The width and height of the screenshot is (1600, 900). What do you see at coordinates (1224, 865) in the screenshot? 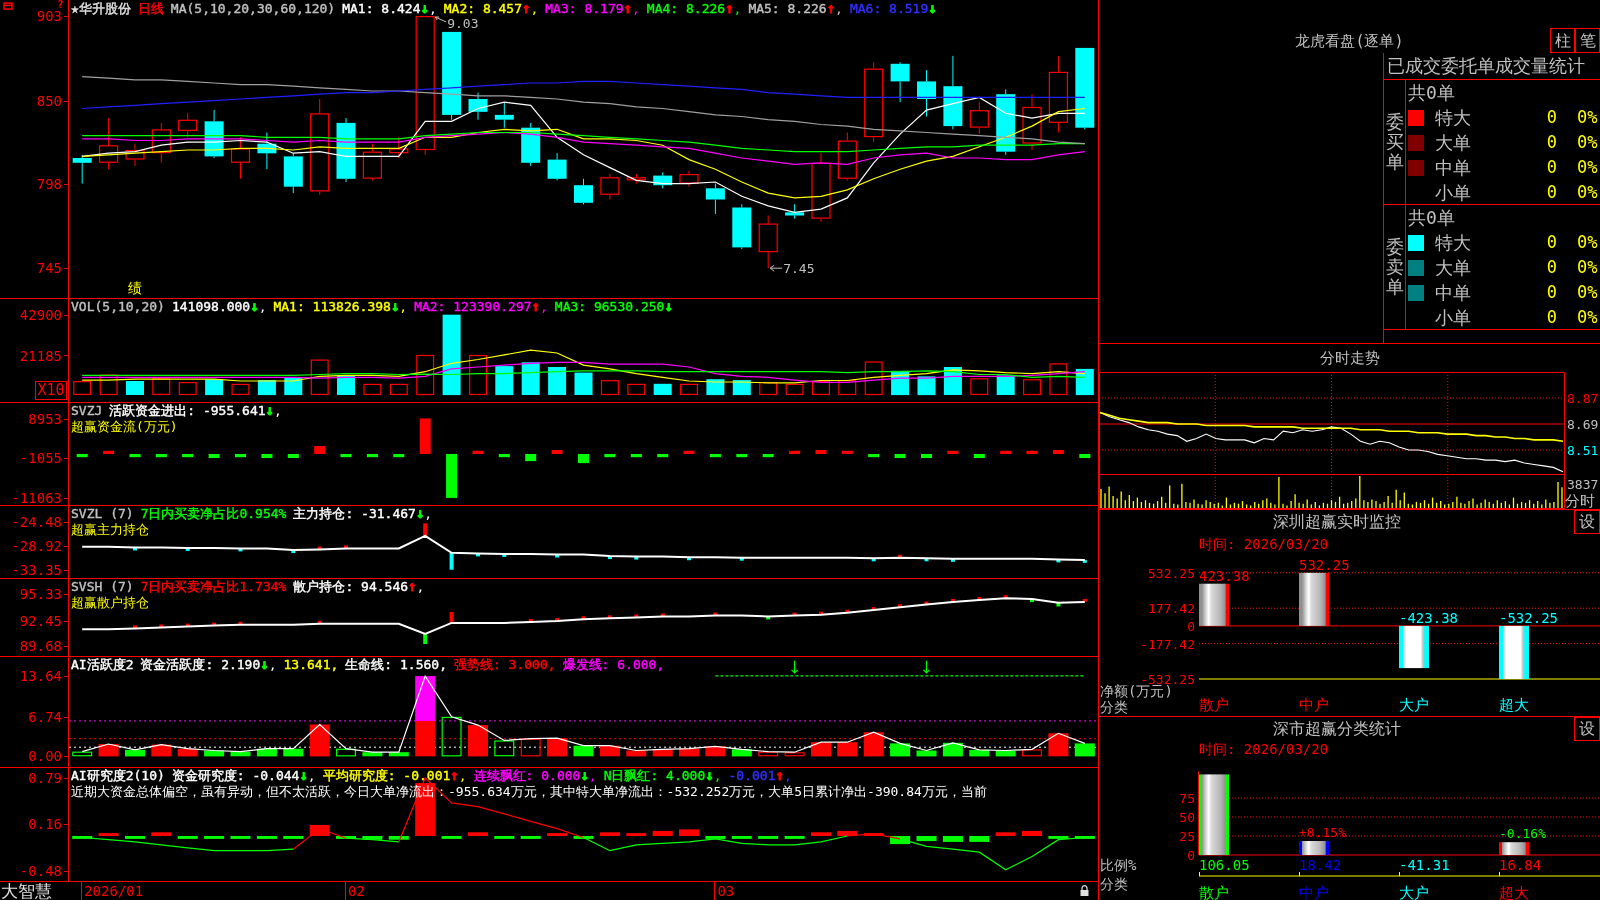
I see `value-label: 106.05` at bounding box center [1224, 865].